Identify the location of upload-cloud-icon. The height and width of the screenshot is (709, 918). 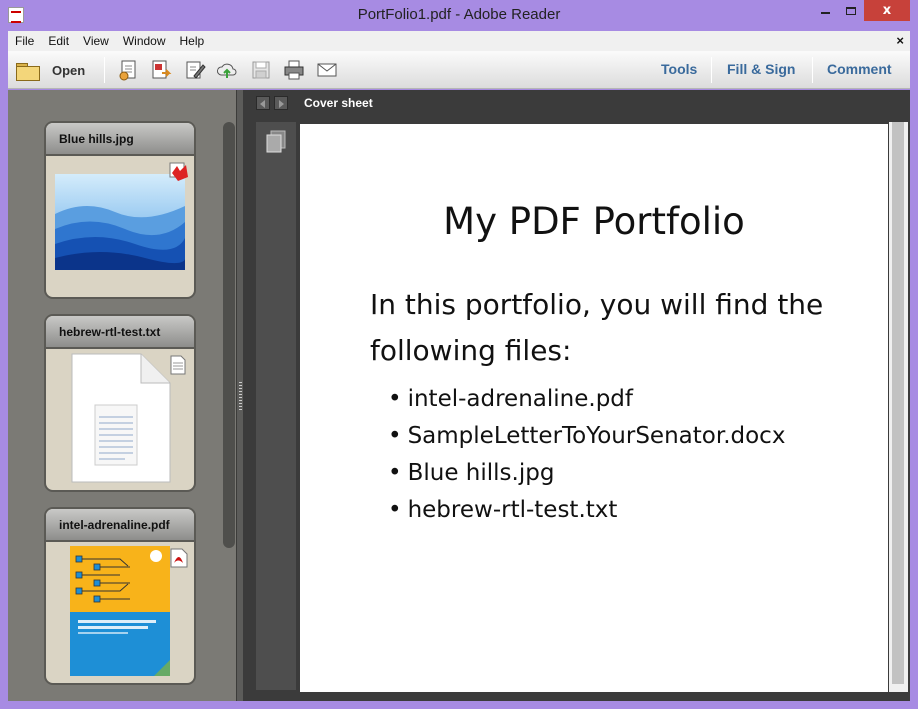
(227, 70).